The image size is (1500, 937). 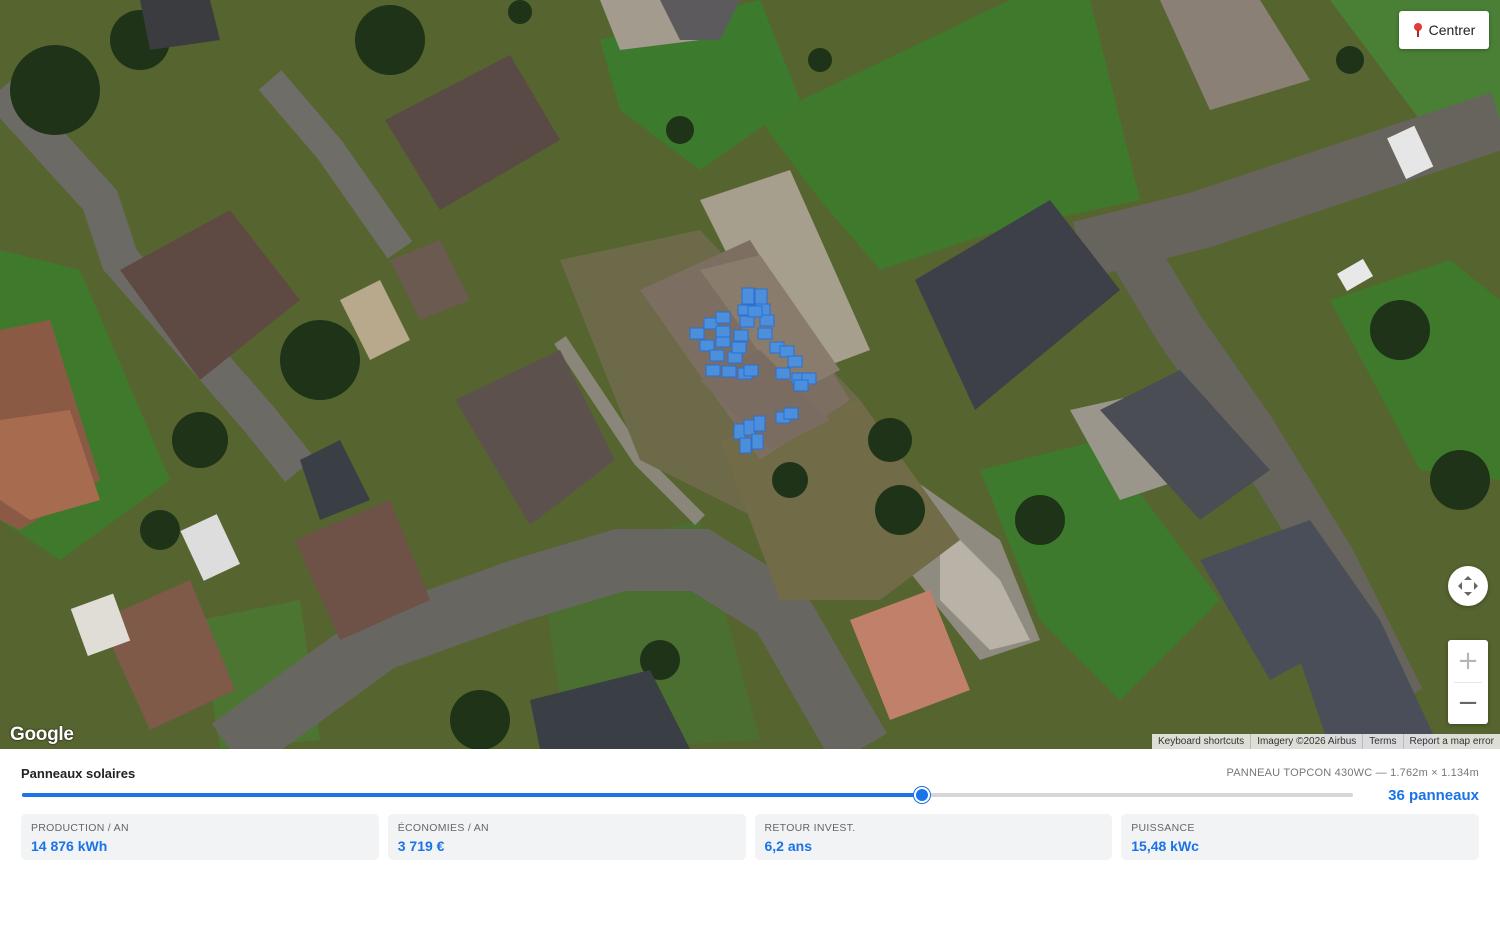 What do you see at coordinates (1300, 837) in the screenshot?
I see `stat-power: PUISSANCE 15,48 kWc` at bounding box center [1300, 837].